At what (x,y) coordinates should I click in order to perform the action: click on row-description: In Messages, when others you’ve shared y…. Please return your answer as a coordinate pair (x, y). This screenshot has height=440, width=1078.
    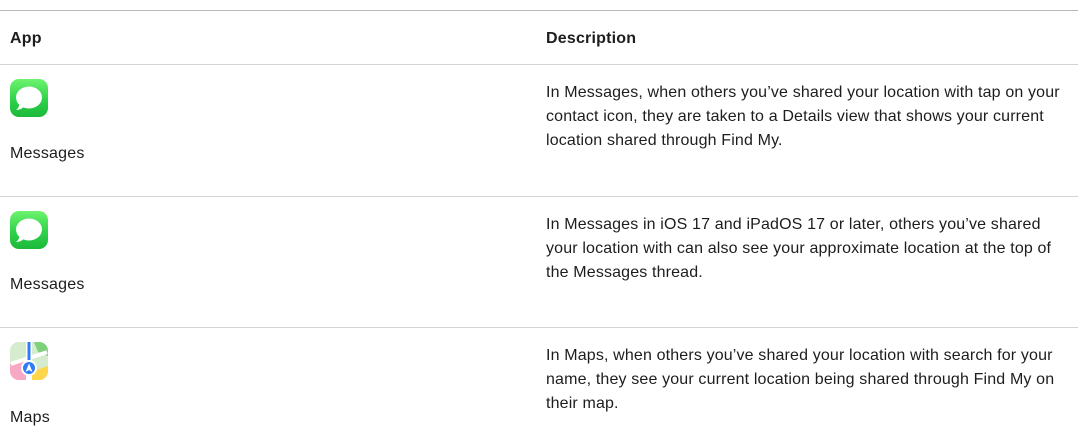
    Looking at the image, I should click on (803, 116).